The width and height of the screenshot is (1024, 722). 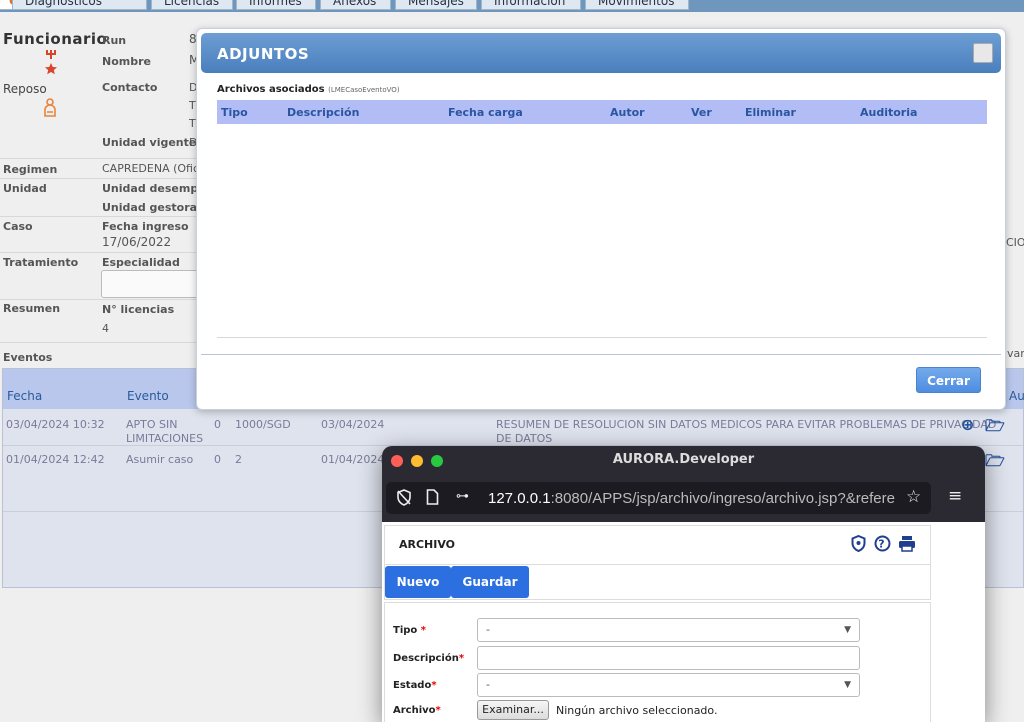 What do you see at coordinates (637, 5) in the screenshot?
I see `tab-movimientos: Movimientos` at bounding box center [637, 5].